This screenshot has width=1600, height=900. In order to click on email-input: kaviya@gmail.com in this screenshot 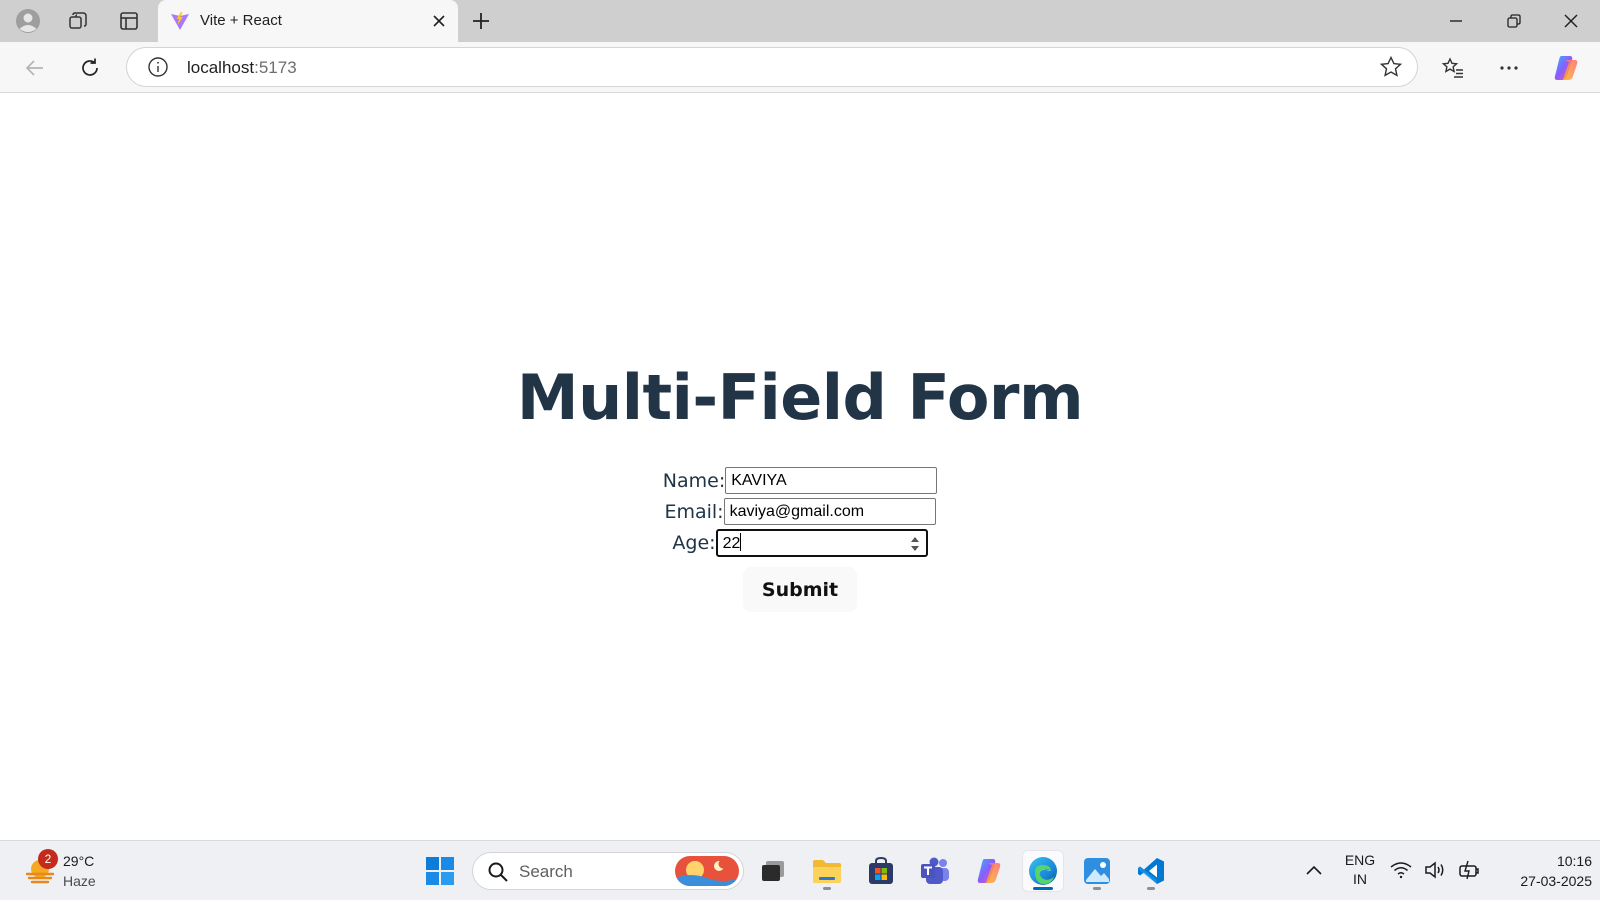, I will do `click(829, 511)`.